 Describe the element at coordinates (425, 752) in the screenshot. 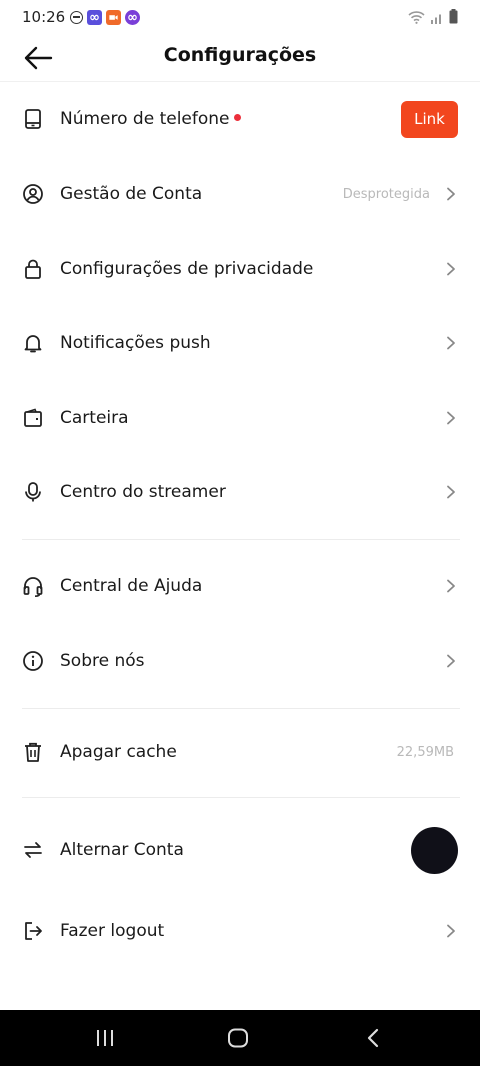

I see `cache-size-value: 22,59MB` at that location.